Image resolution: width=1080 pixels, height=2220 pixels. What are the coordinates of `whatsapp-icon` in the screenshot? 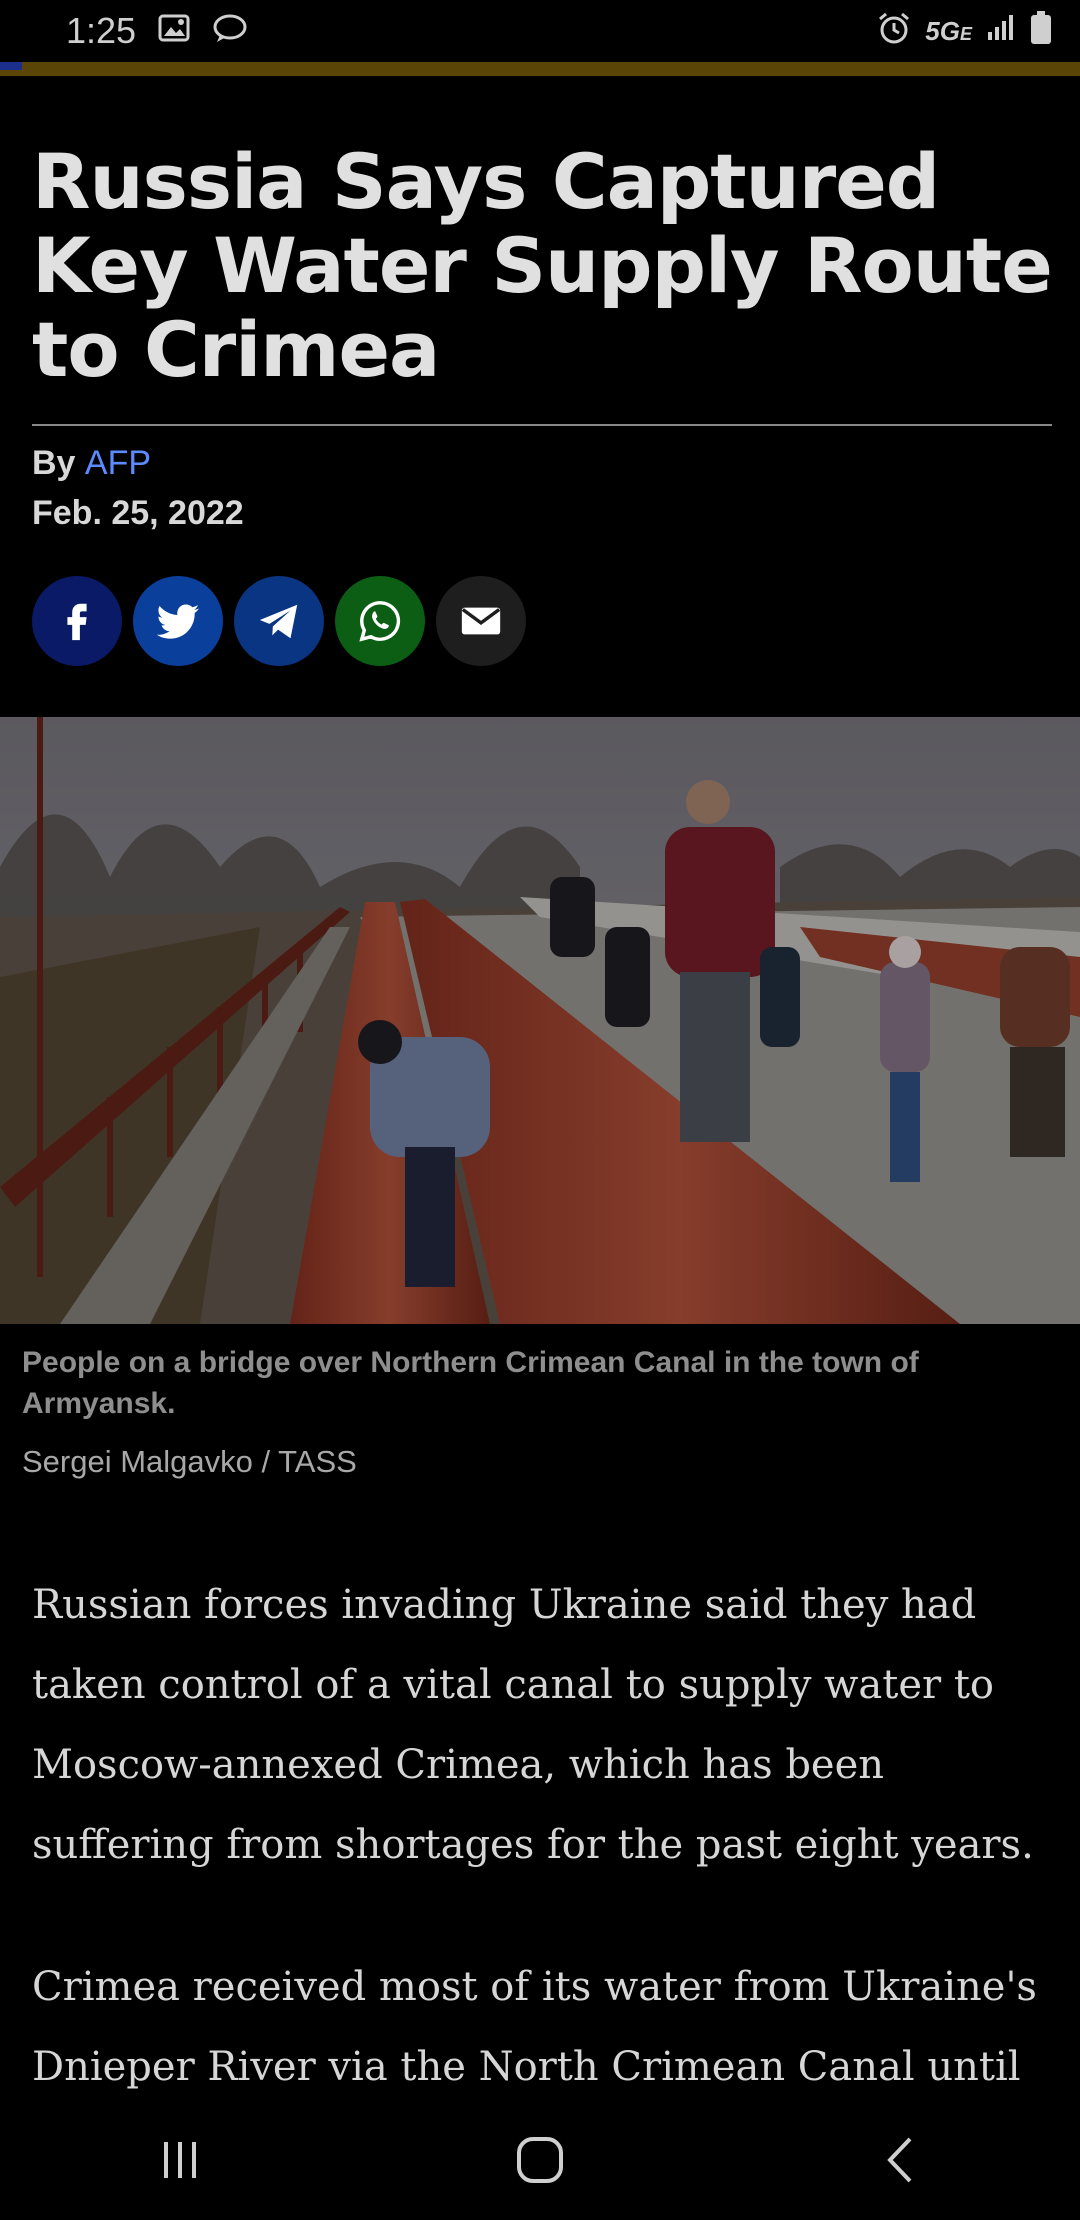 It's located at (380, 621).